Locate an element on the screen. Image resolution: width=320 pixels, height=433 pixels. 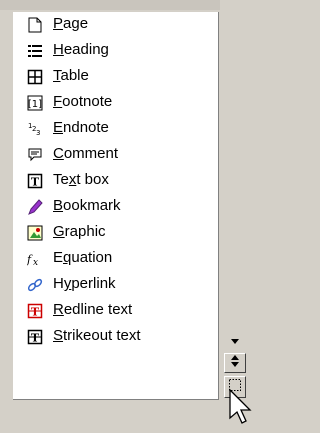
svg-text: 3 is located at coordinates (38, 133).